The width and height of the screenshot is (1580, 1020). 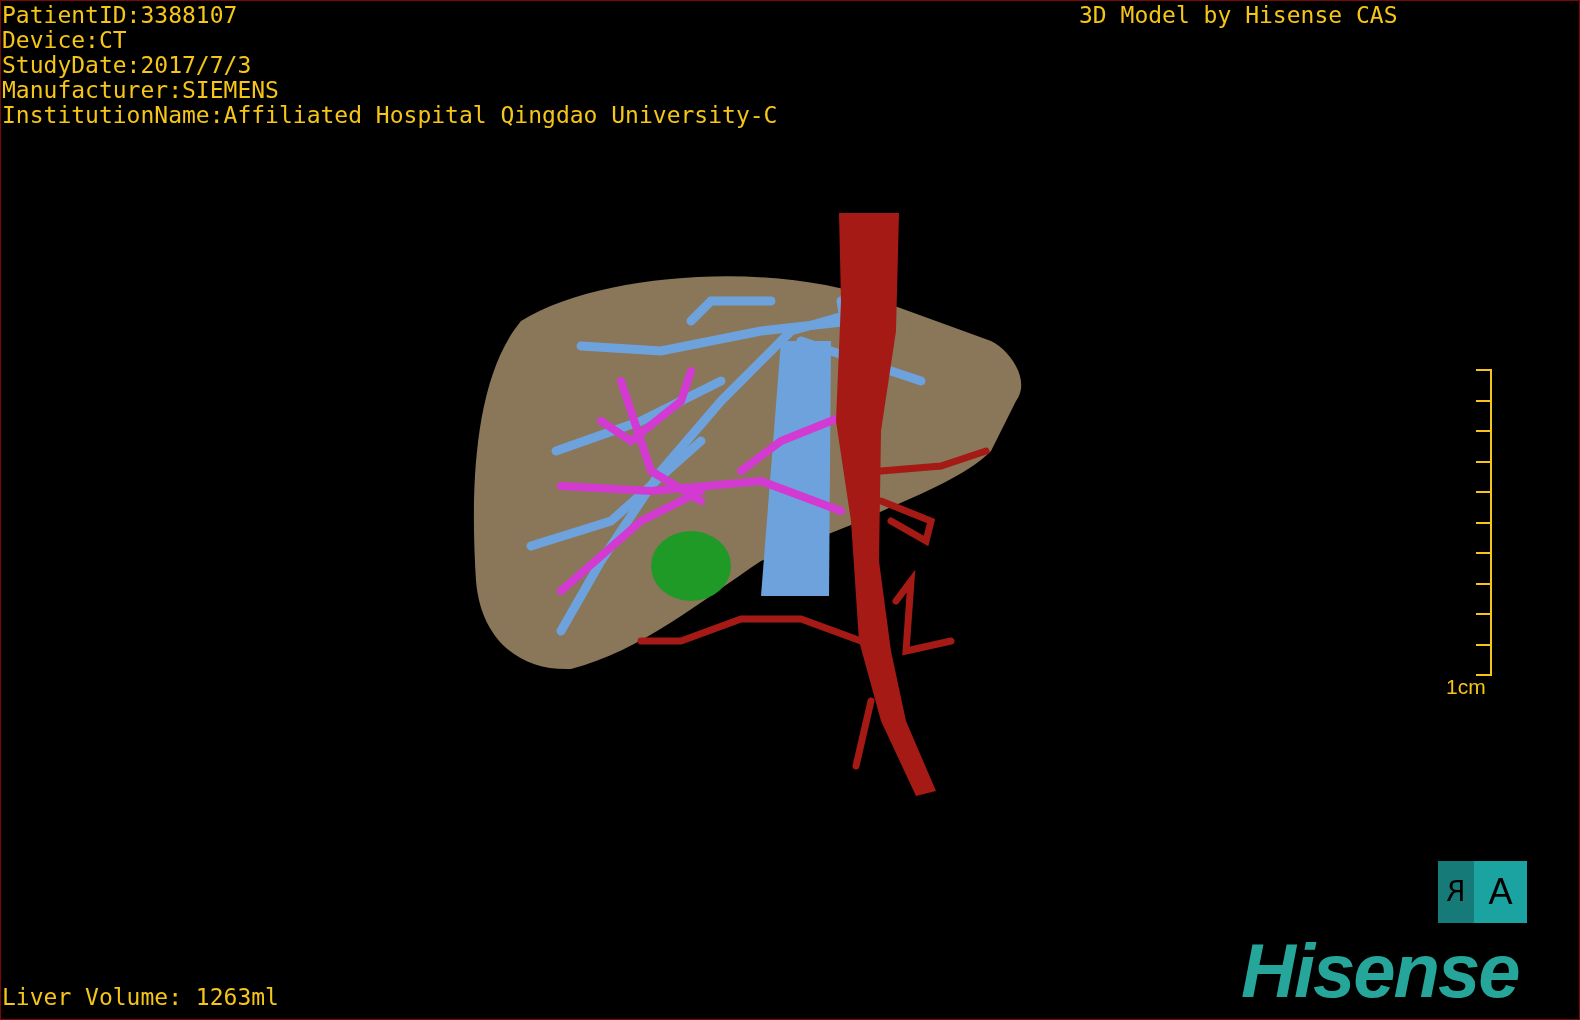 I want to click on logo: Hisense, so click(x=1380, y=971).